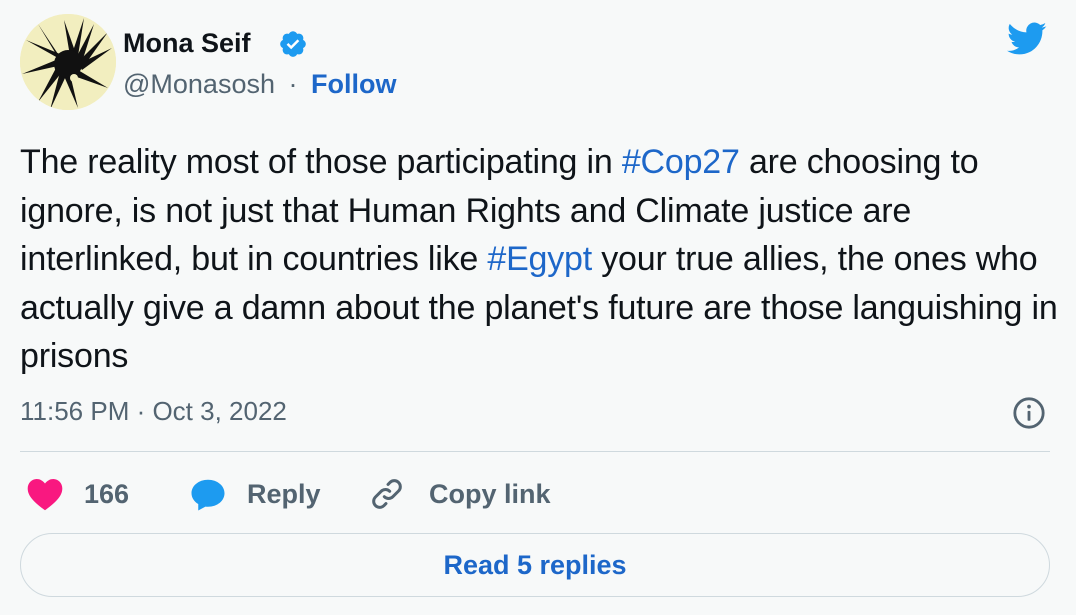 This screenshot has height=615, width=1076. I want to click on heart-icon, so click(45, 495).